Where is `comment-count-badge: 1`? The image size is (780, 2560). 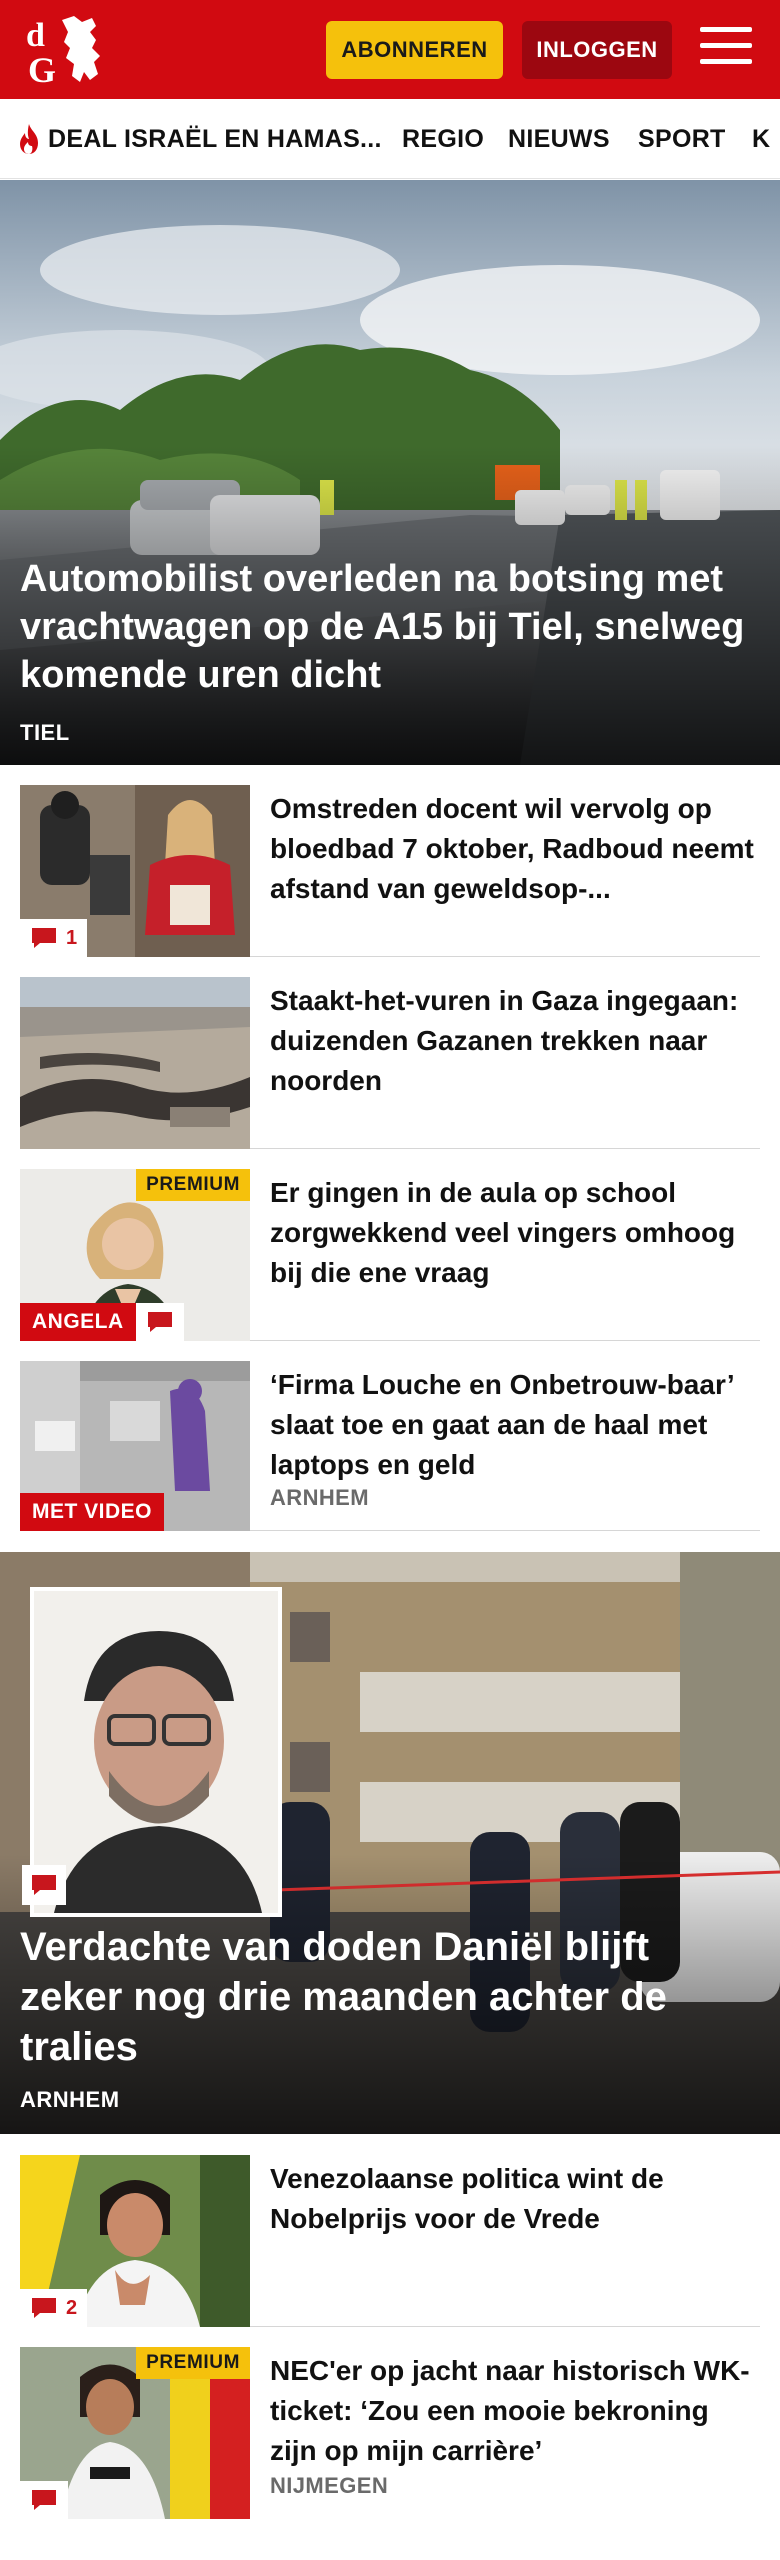 comment-count-badge: 1 is located at coordinates (54, 938).